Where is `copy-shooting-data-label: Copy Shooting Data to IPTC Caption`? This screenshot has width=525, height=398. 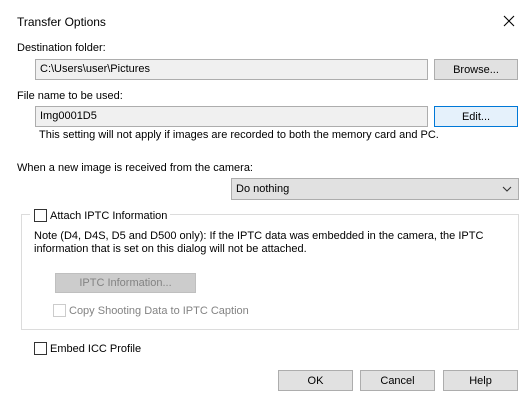 copy-shooting-data-label: Copy Shooting Data to IPTC Caption is located at coordinates (159, 311).